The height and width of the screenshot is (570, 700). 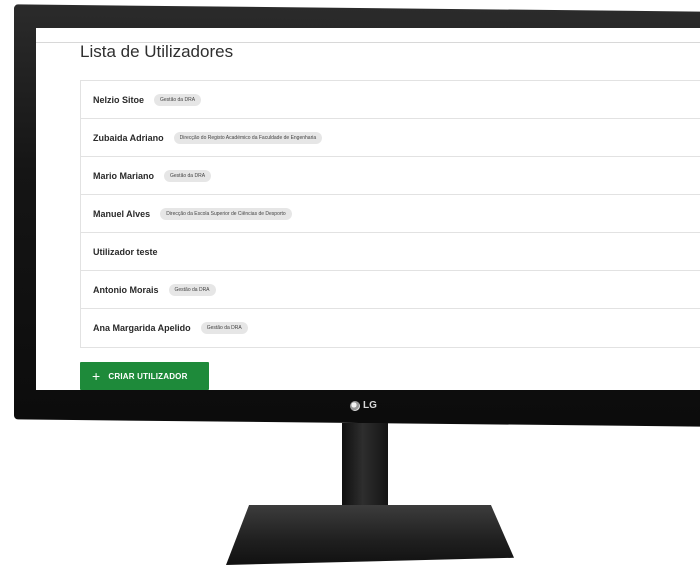 I want to click on user-name: Utilizador teste, so click(x=125, y=251).